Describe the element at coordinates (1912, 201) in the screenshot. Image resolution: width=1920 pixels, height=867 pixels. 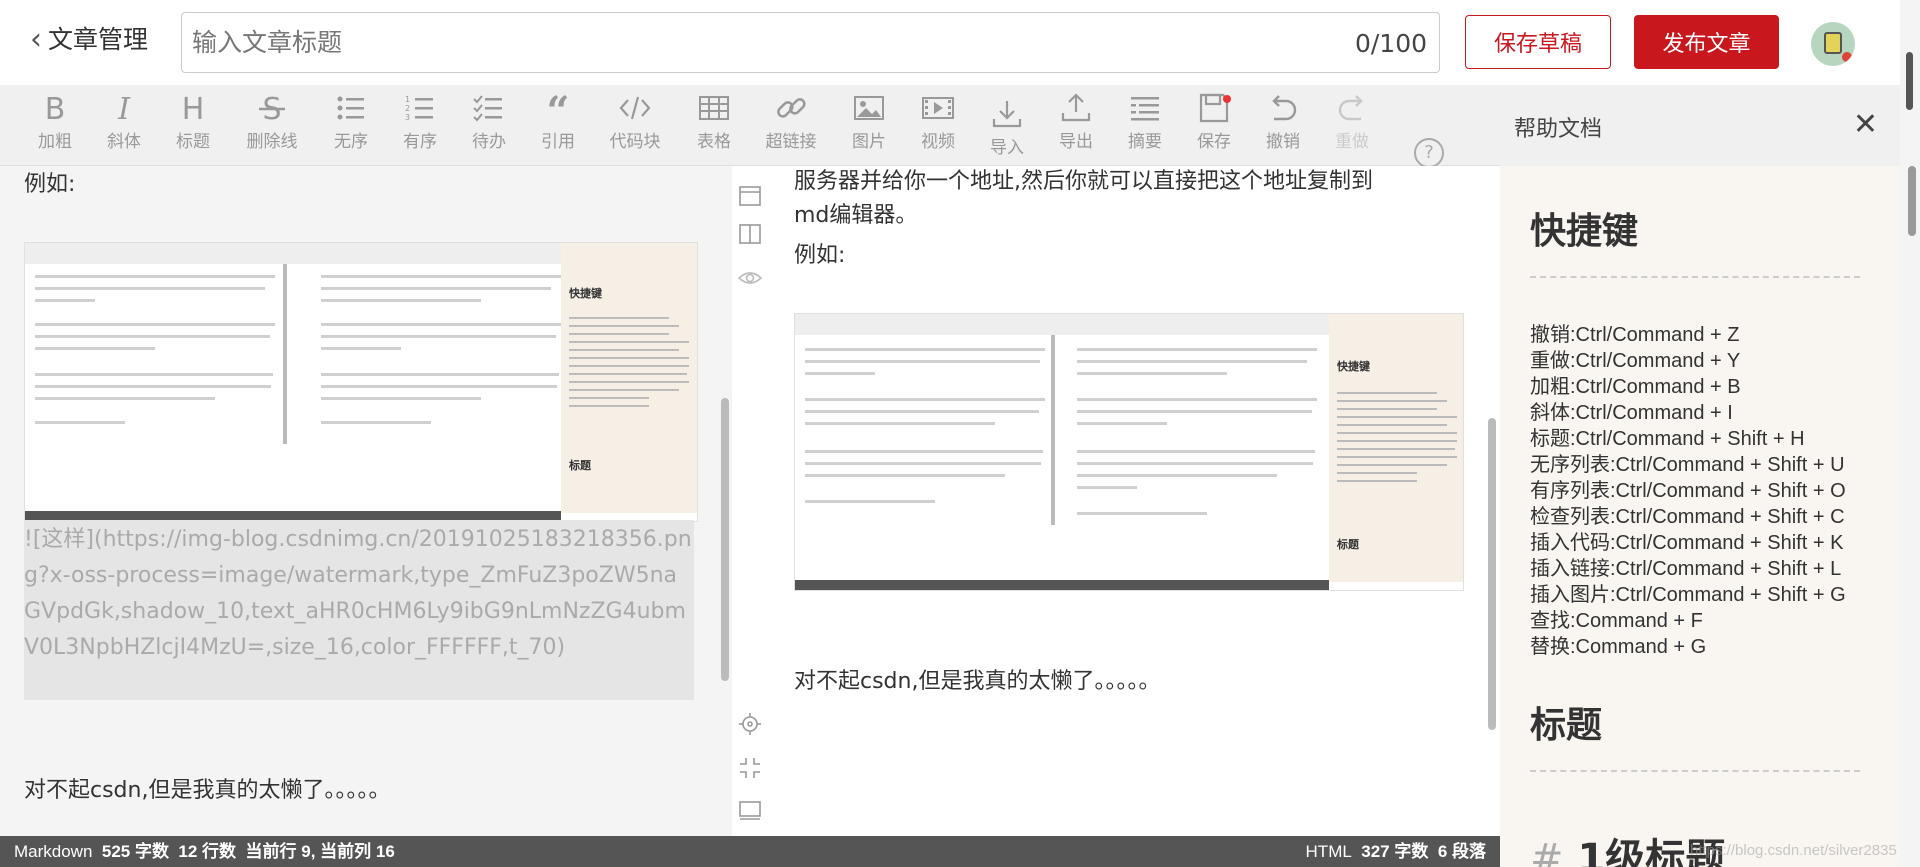
I see `help-panel-scrollbar` at that location.